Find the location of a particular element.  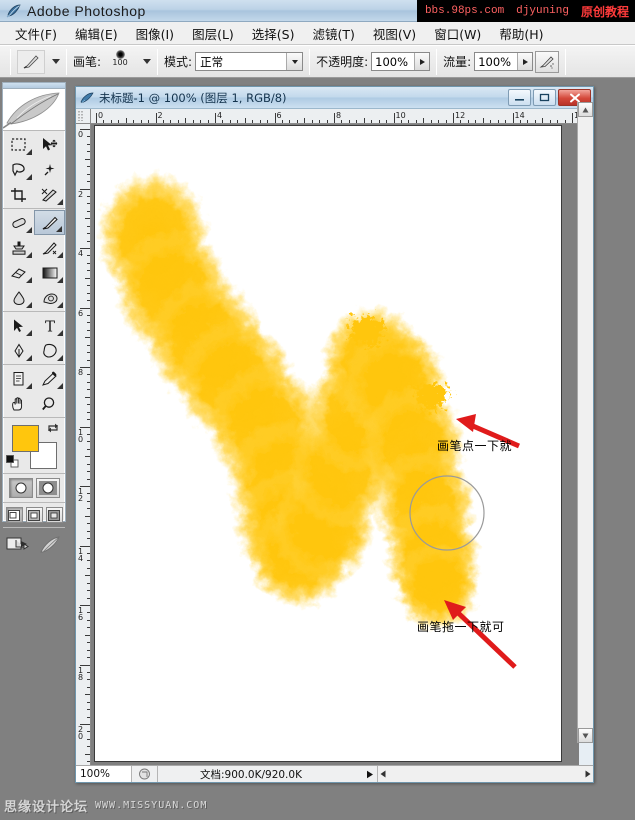

screen-mode-row is located at coordinates (34, 515).